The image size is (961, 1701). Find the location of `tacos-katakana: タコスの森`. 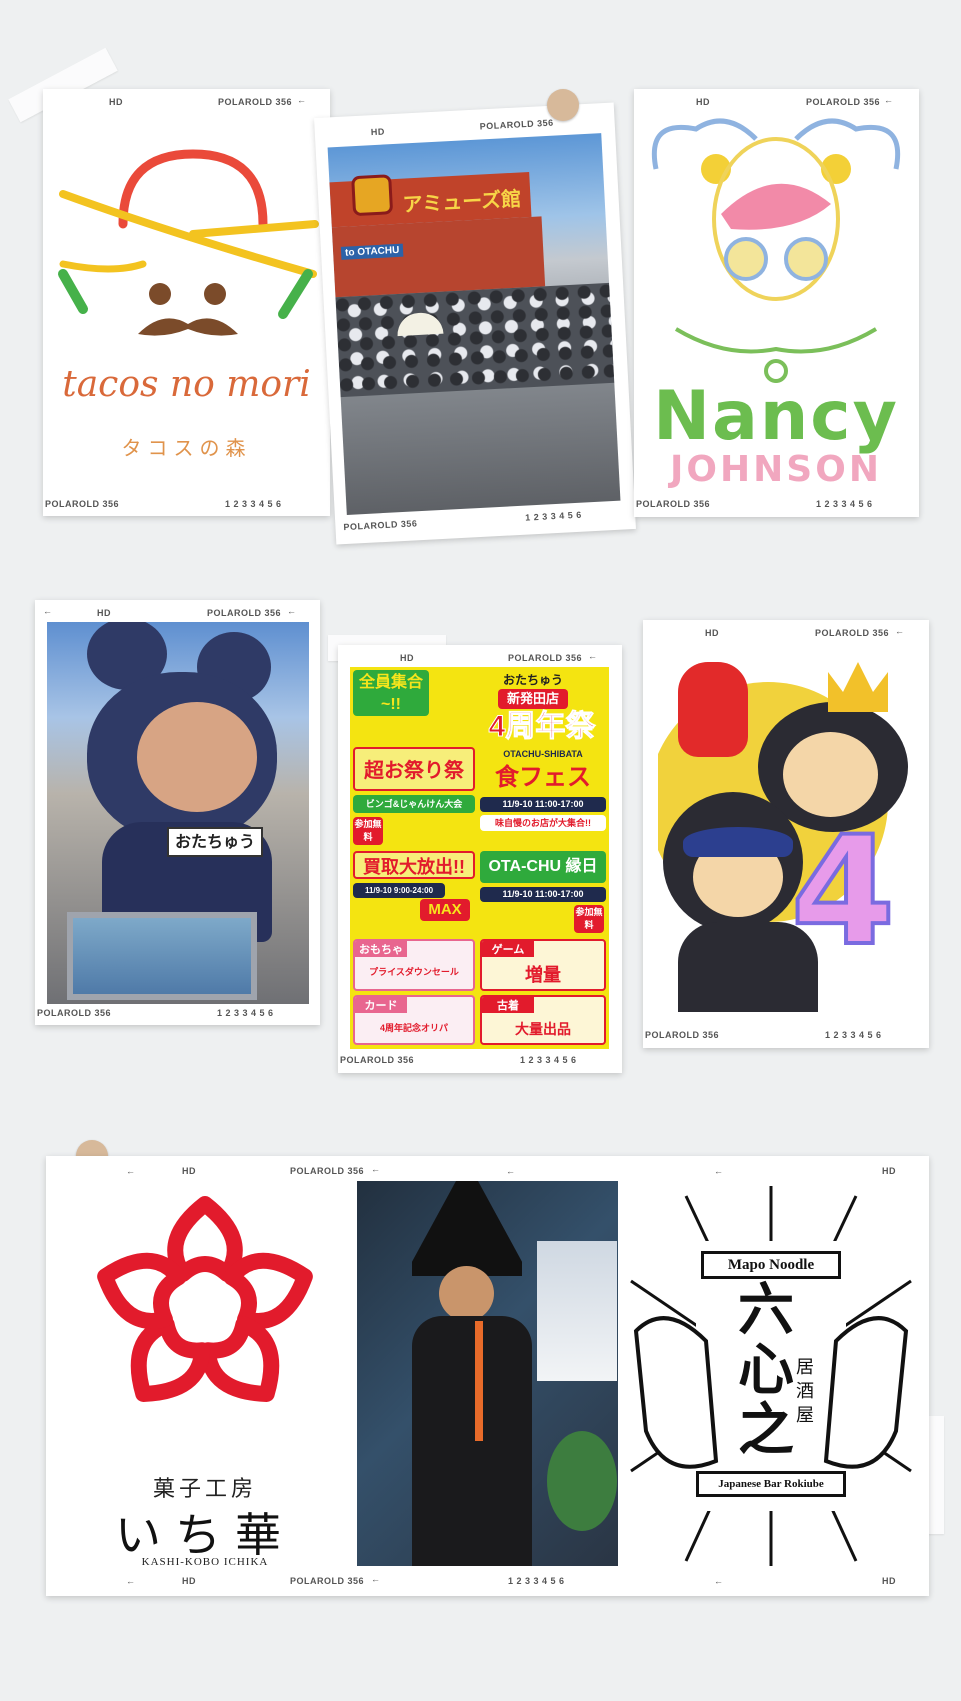

tacos-katakana: タコスの森 is located at coordinates (186, 448).